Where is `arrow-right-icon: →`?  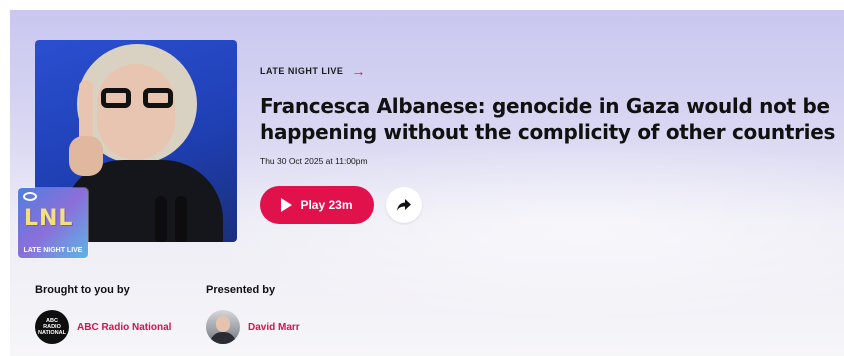
arrow-right-icon: → is located at coordinates (358, 71).